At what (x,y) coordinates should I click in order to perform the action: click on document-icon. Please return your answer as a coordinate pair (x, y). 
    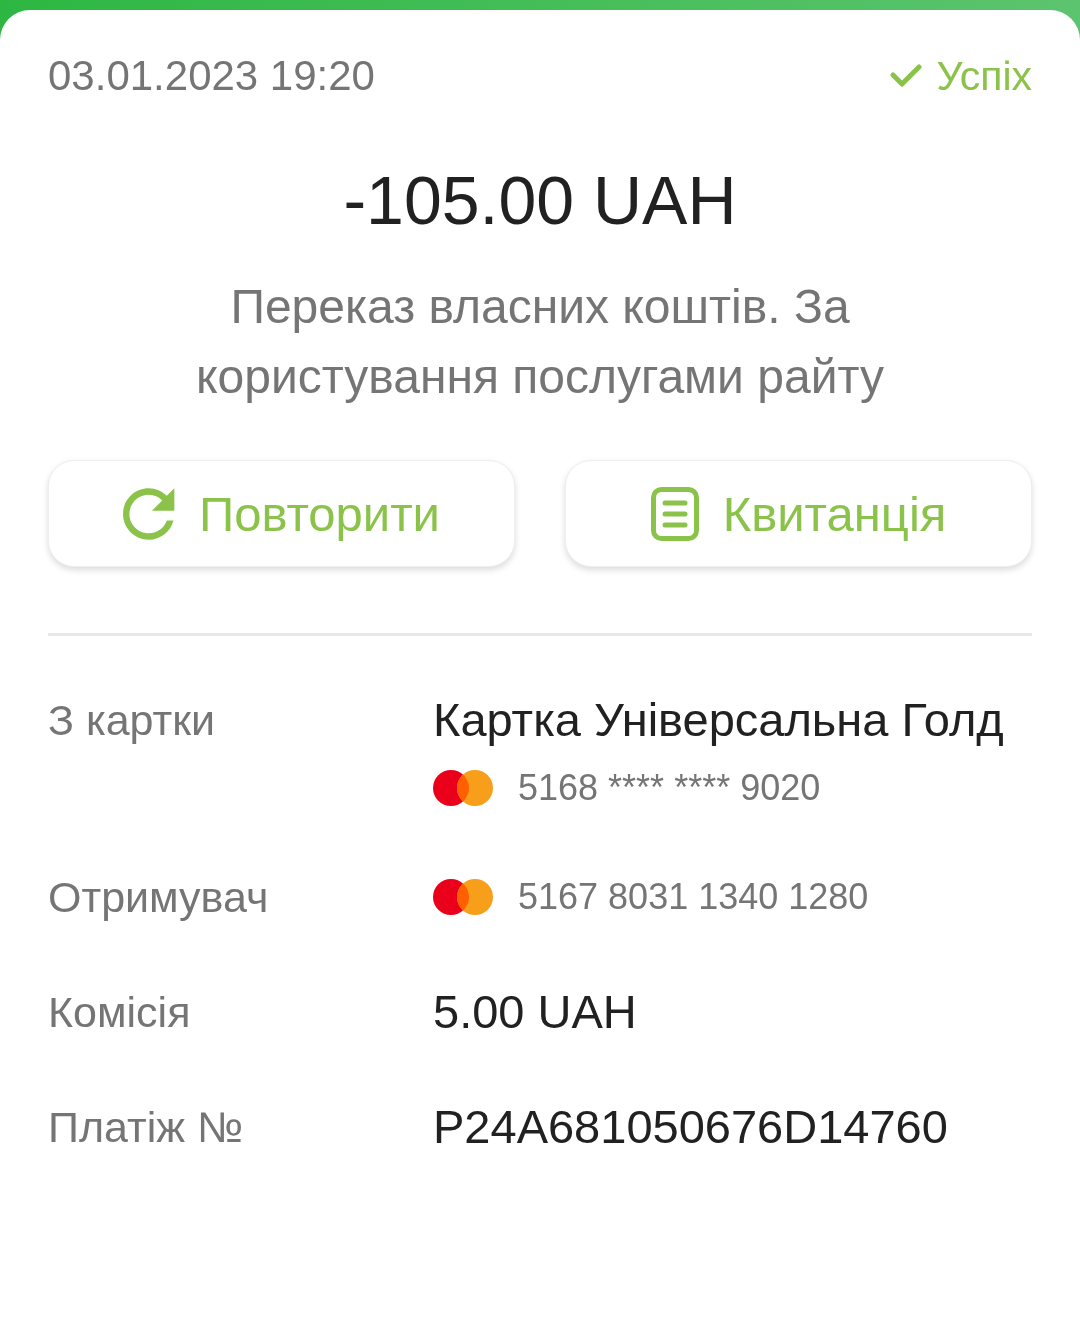
    Looking at the image, I should click on (674, 513).